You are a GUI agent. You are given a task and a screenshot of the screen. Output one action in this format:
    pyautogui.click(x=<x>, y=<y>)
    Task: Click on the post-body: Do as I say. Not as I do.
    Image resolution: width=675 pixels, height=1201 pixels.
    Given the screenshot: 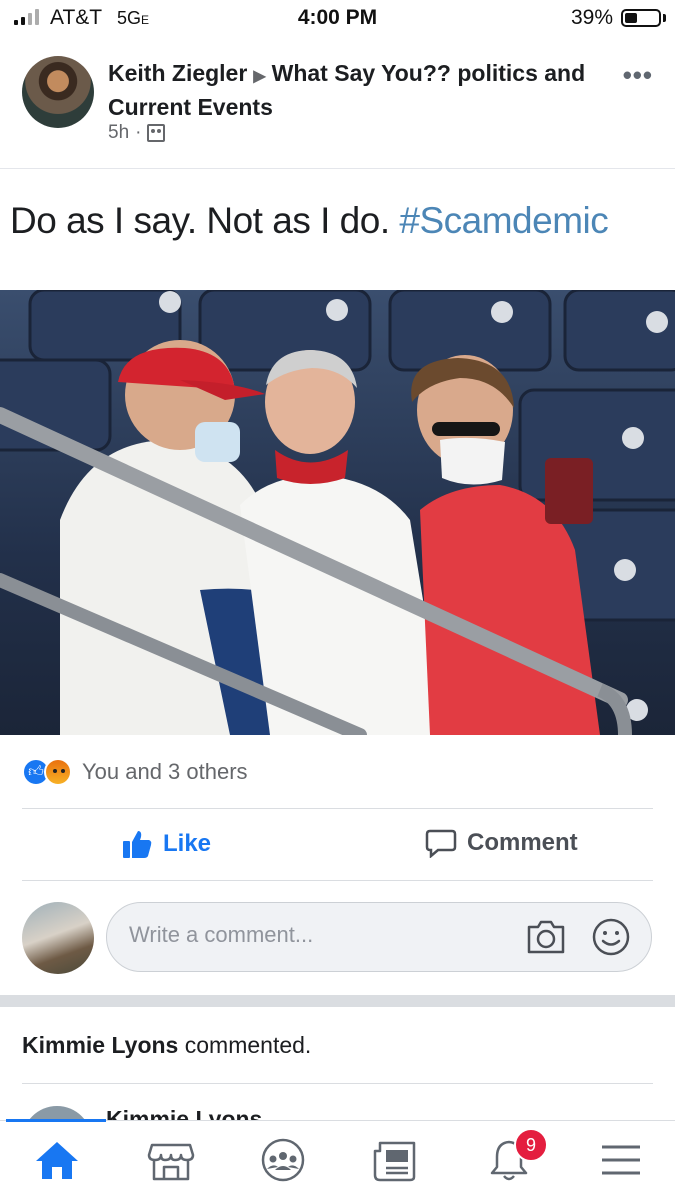 What is the action you would take?
    pyautogui.click(x=200, y=220)
    